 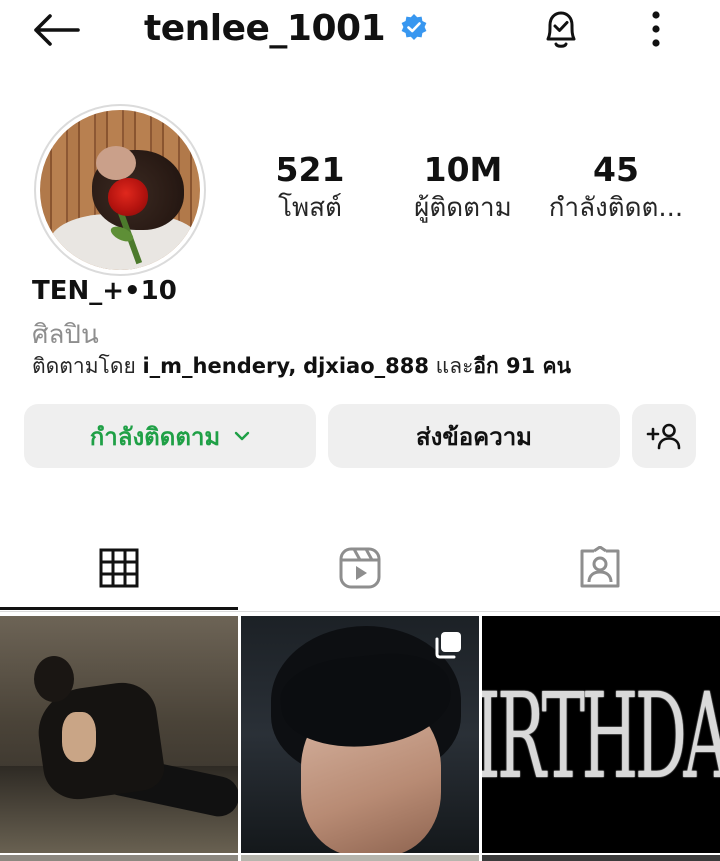 I want to click on display-name: TEN_+•10, so click(x=104, y=291).